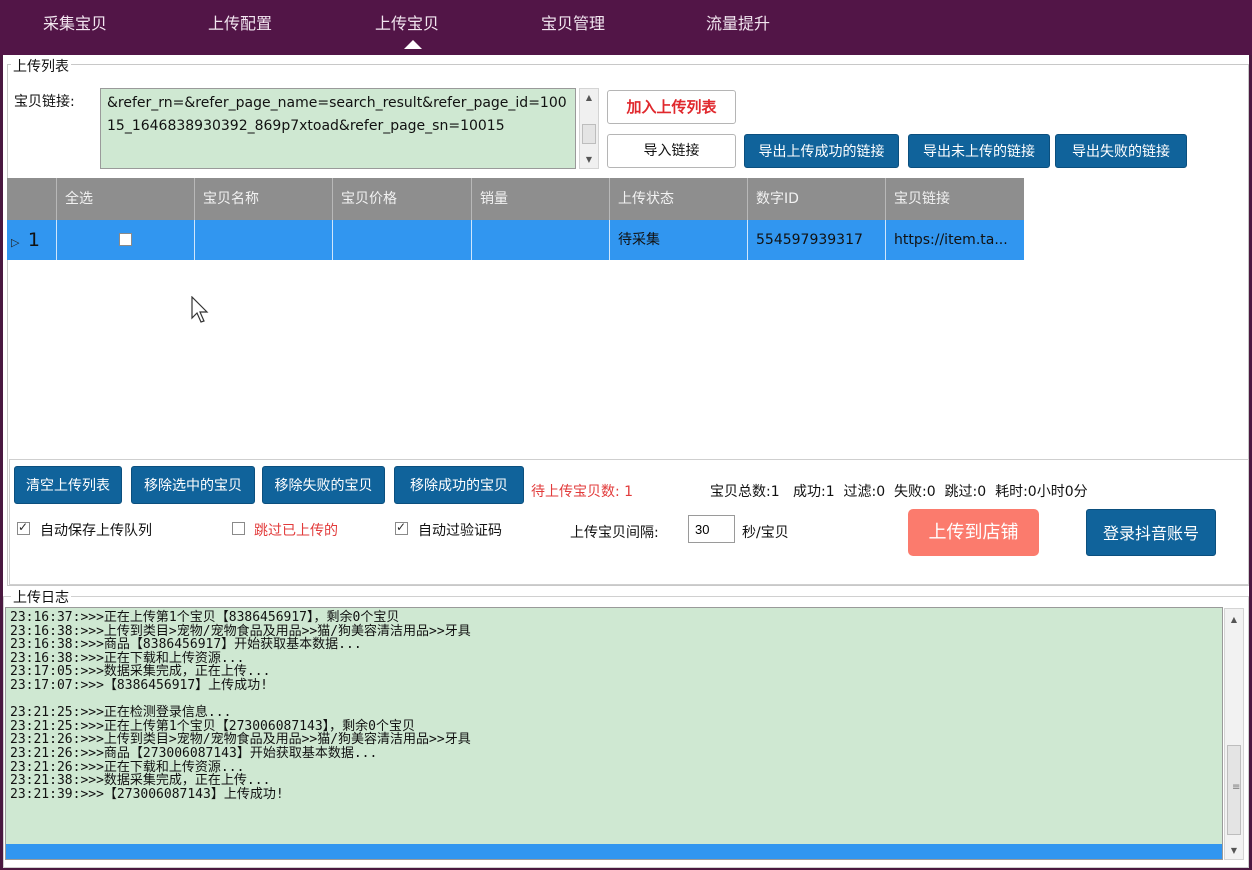 This screenshot has height=870, width=1252. What do you see at coordinates (589, 134) in the screenshot?
I see `scroll-thumb` at bounding box center [589, 134].